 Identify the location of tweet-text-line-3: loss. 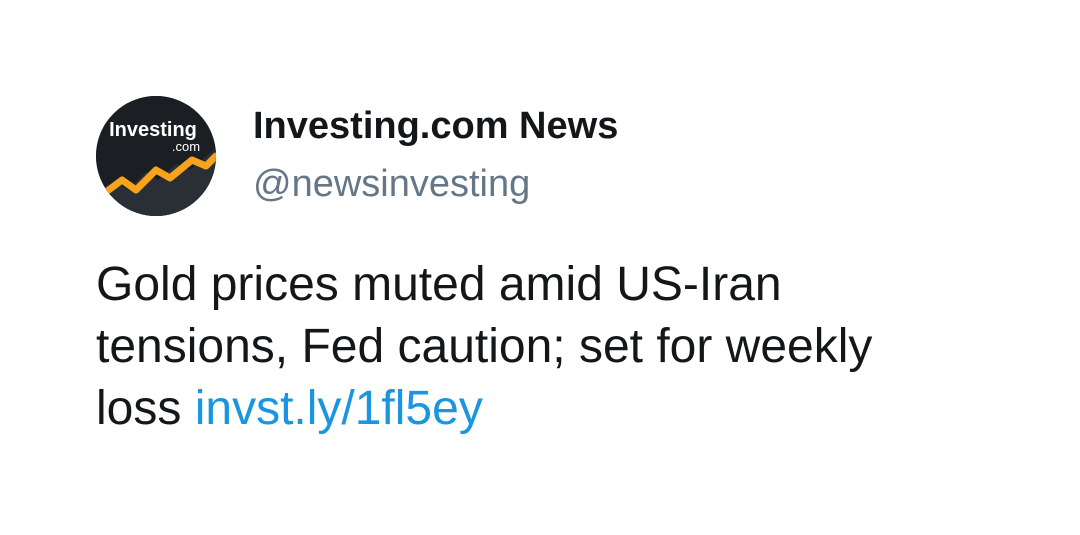
(139, 408).